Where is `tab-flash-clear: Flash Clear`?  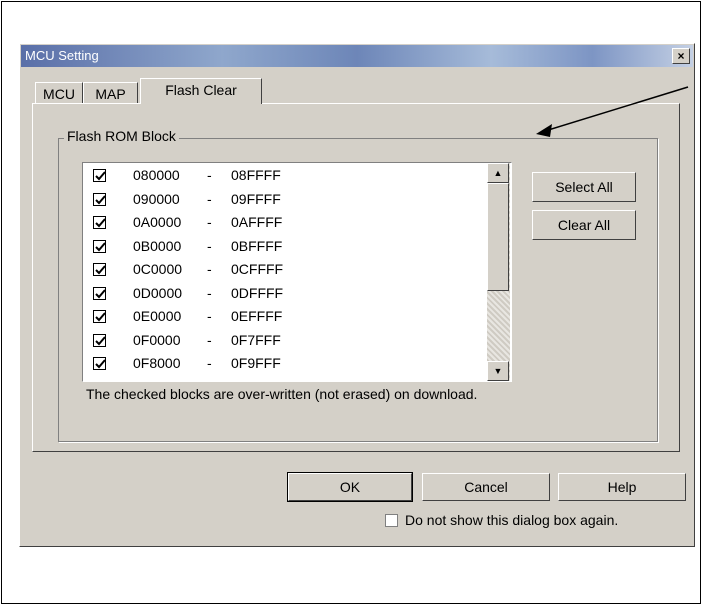
tab-flash-clear: Flash Clear is located at coordinates (201, 91).